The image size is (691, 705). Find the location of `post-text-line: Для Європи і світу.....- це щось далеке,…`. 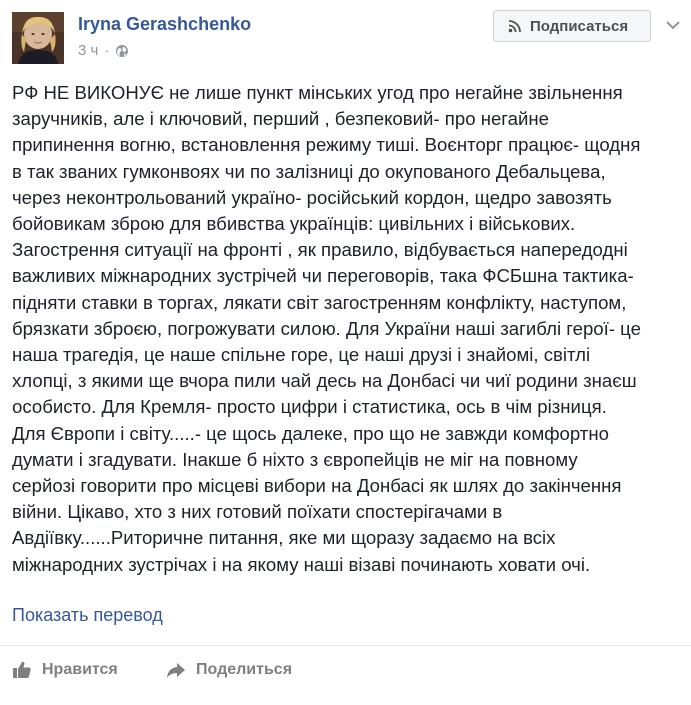

post-text-line: Для Європи і світу.....- це щось далеке,… is located at coordinates (310, 433).